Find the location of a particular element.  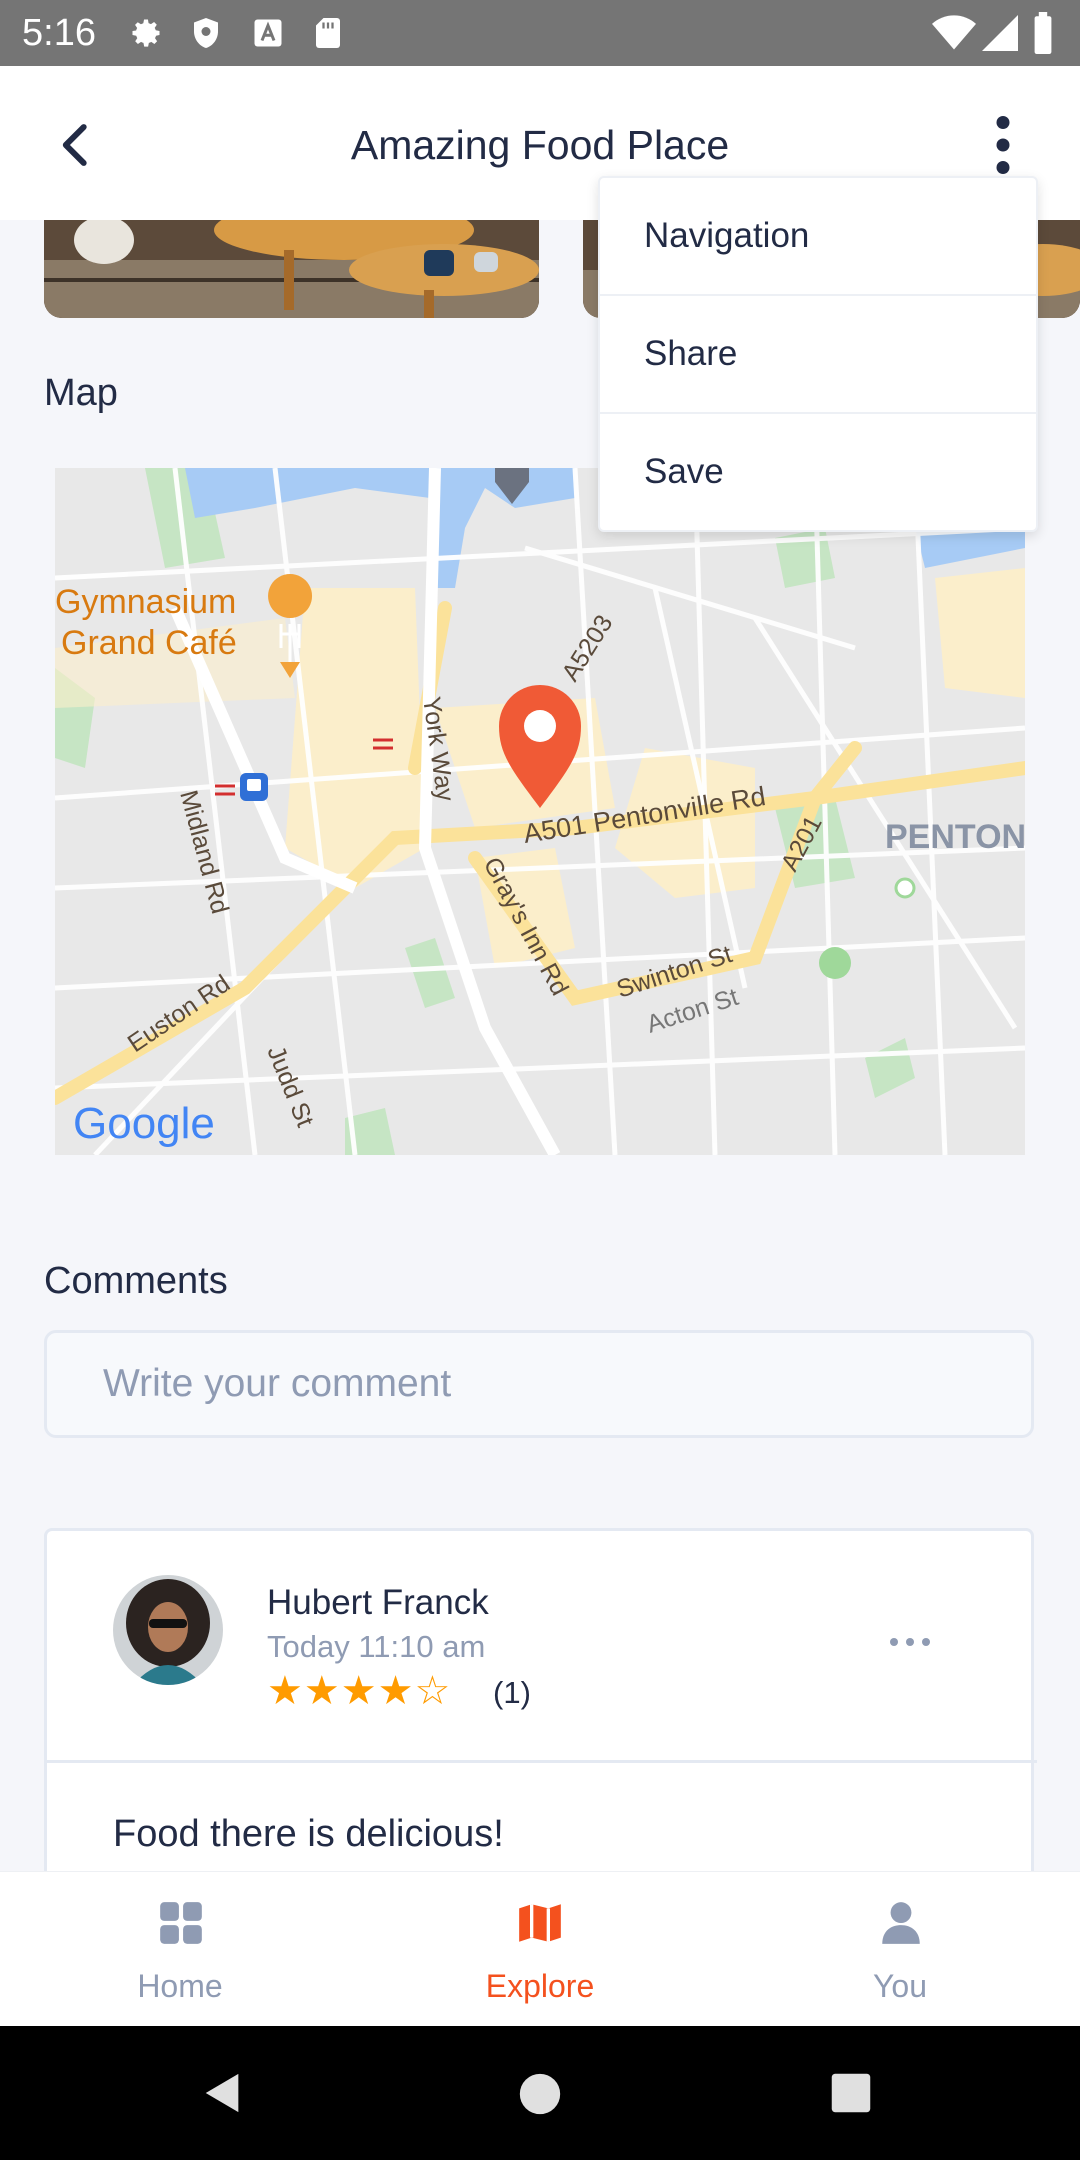

menu-item-save: Save is located at coordinates (818, 472).